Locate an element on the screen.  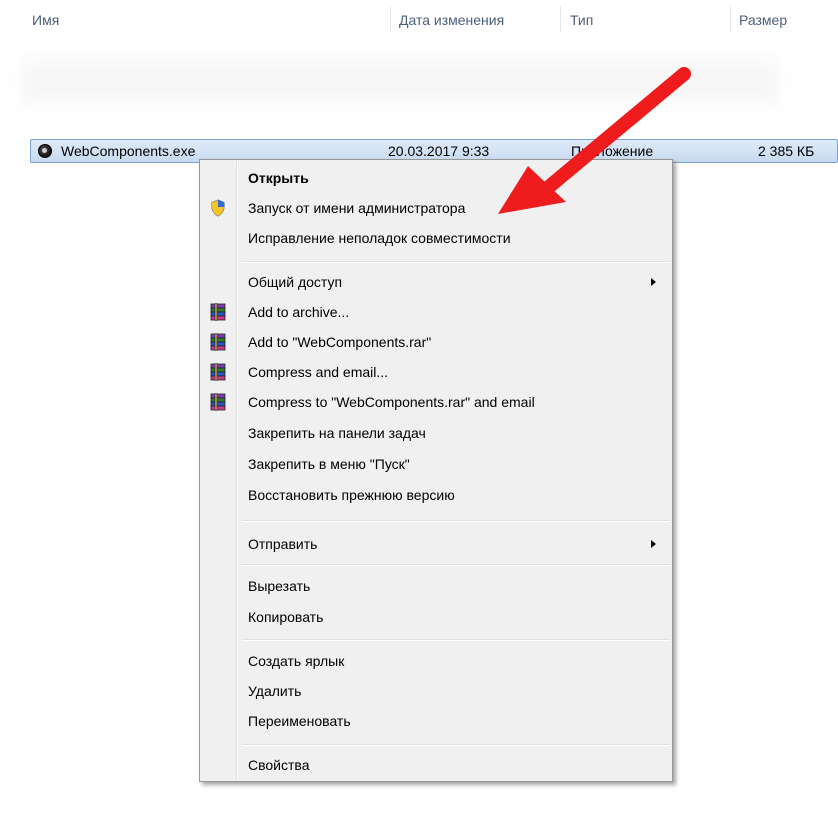
menu-item-label: Вырезать is located at coordinates (279, 586).